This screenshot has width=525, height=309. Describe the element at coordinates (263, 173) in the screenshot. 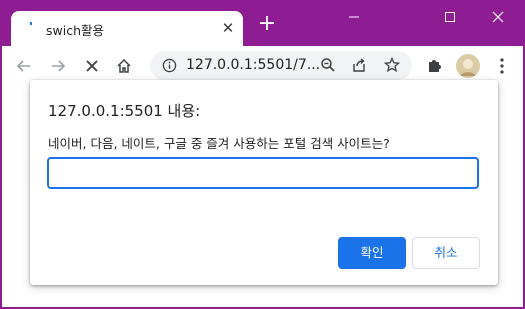

I see `prompt-input` at that location.